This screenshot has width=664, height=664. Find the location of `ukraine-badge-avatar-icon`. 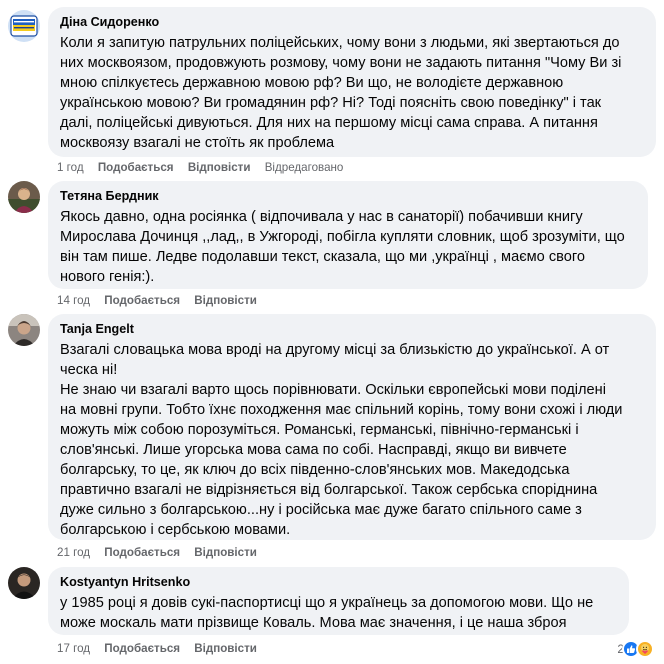

ukraine-badge-avatar-icon is located at coordinates (24, 26).